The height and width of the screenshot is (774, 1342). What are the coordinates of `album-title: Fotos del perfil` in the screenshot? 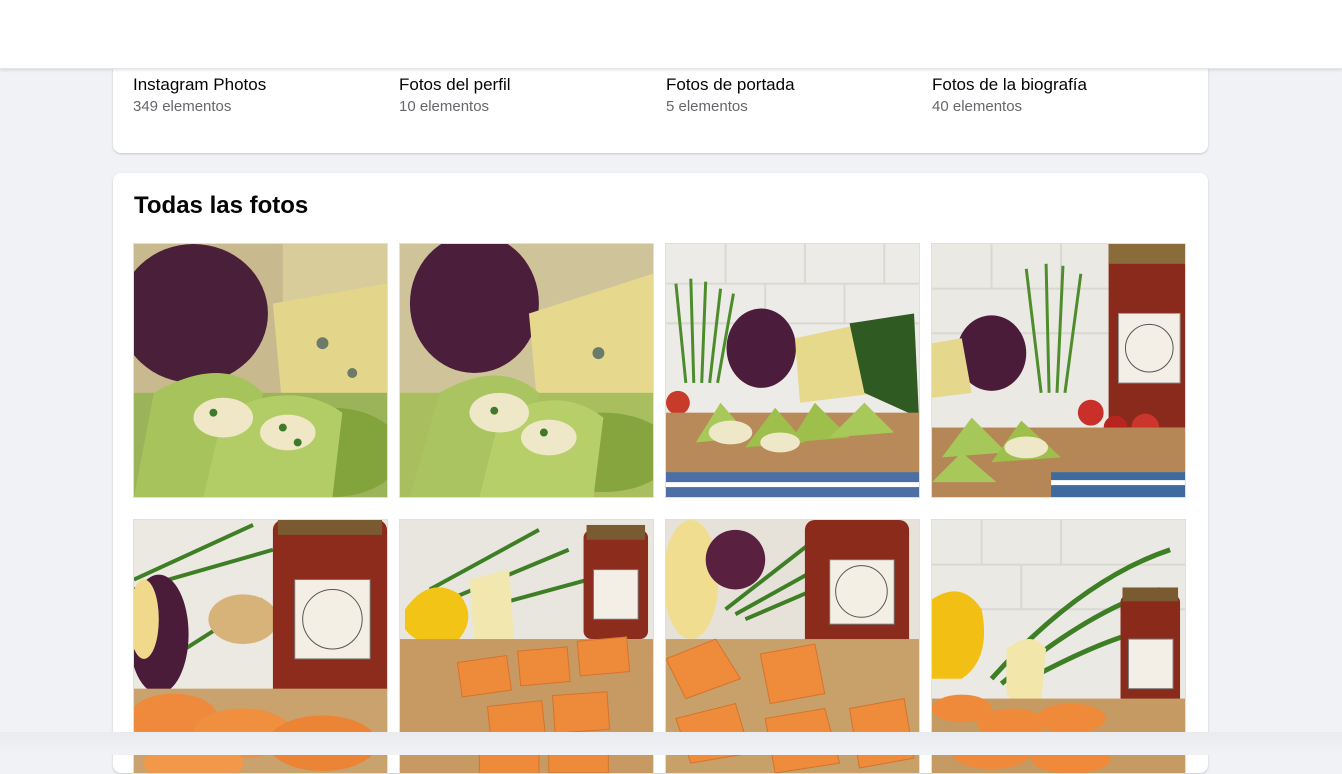 It's located at (455, 85).